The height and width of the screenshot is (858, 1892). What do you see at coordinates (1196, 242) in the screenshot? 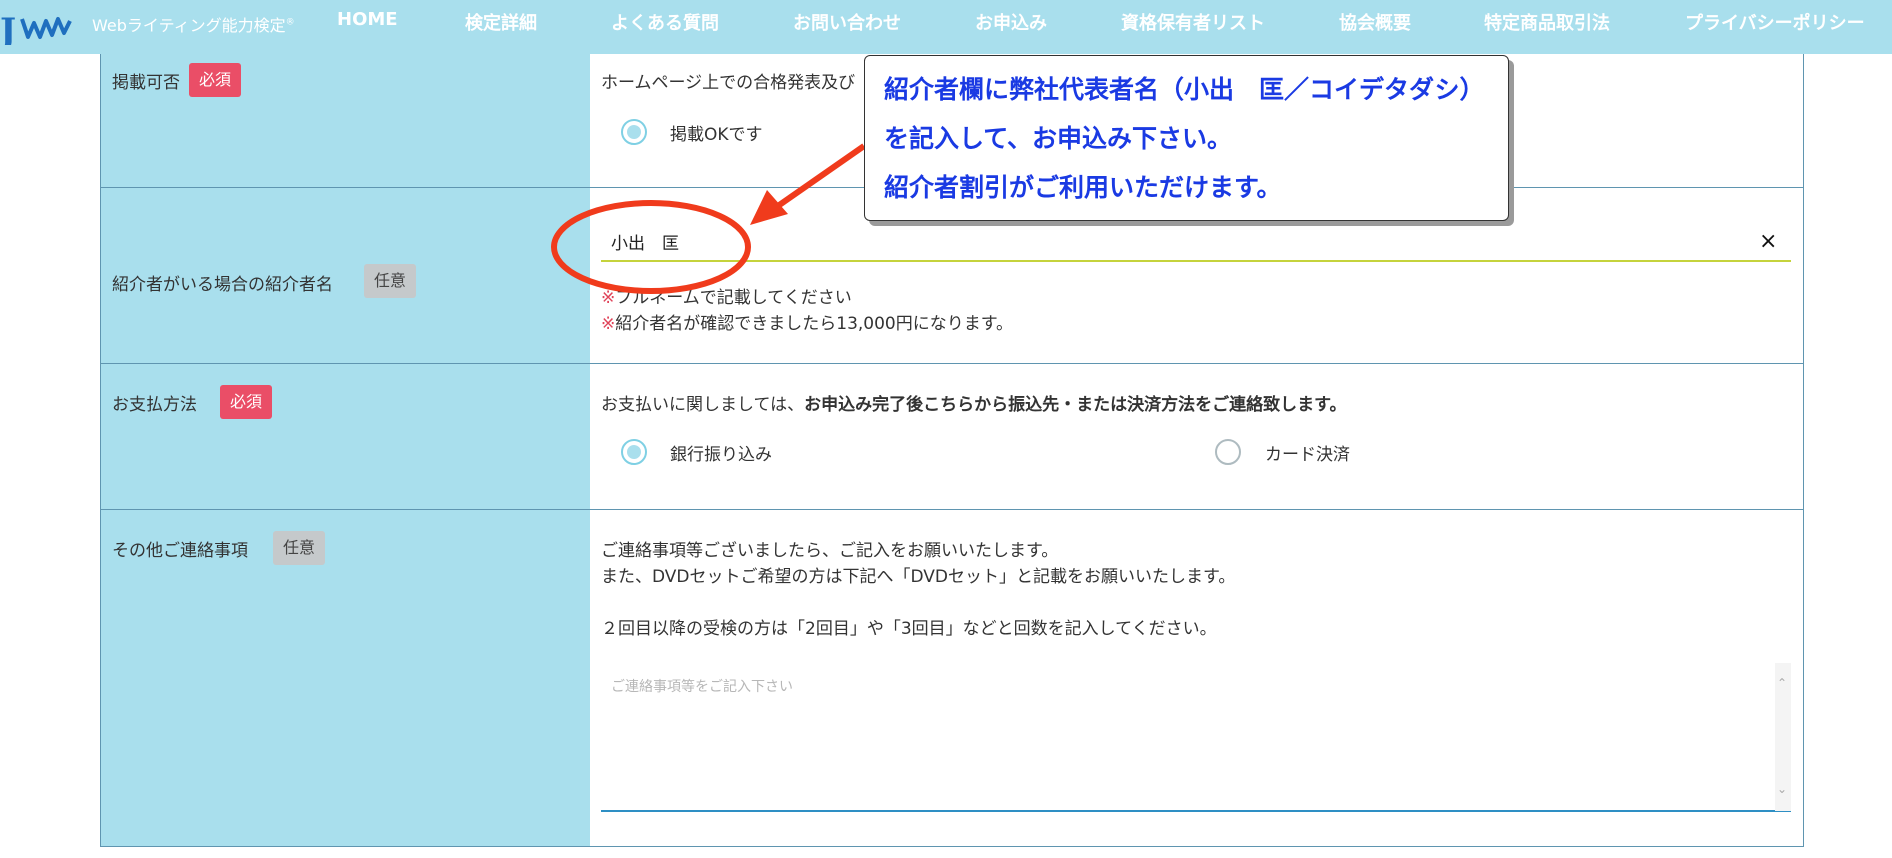
I see `referrer-name-input` at bounding box center [1196, 242].